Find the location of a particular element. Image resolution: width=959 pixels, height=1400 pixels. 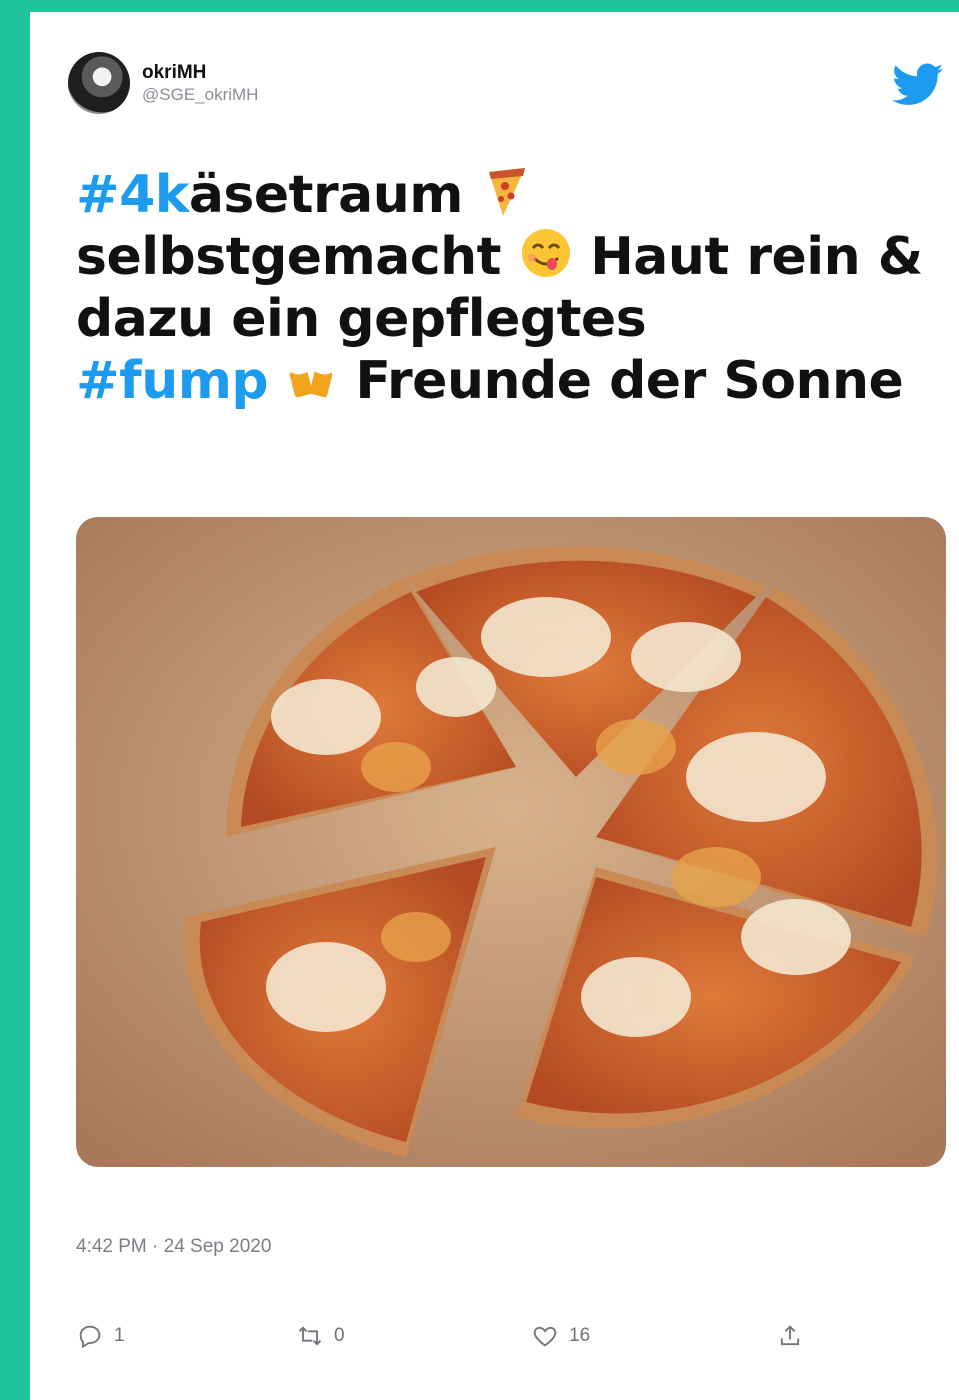

retweet-count: 0 is located at coordinates (339, 1335).